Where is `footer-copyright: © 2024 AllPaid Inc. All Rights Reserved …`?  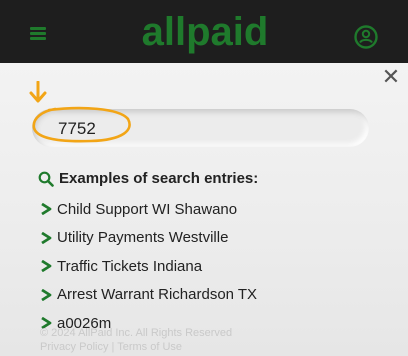
footer-copyright: © 2024 AllPaid Inc. All Rights Reserved … is located at coordinates (210, 340).